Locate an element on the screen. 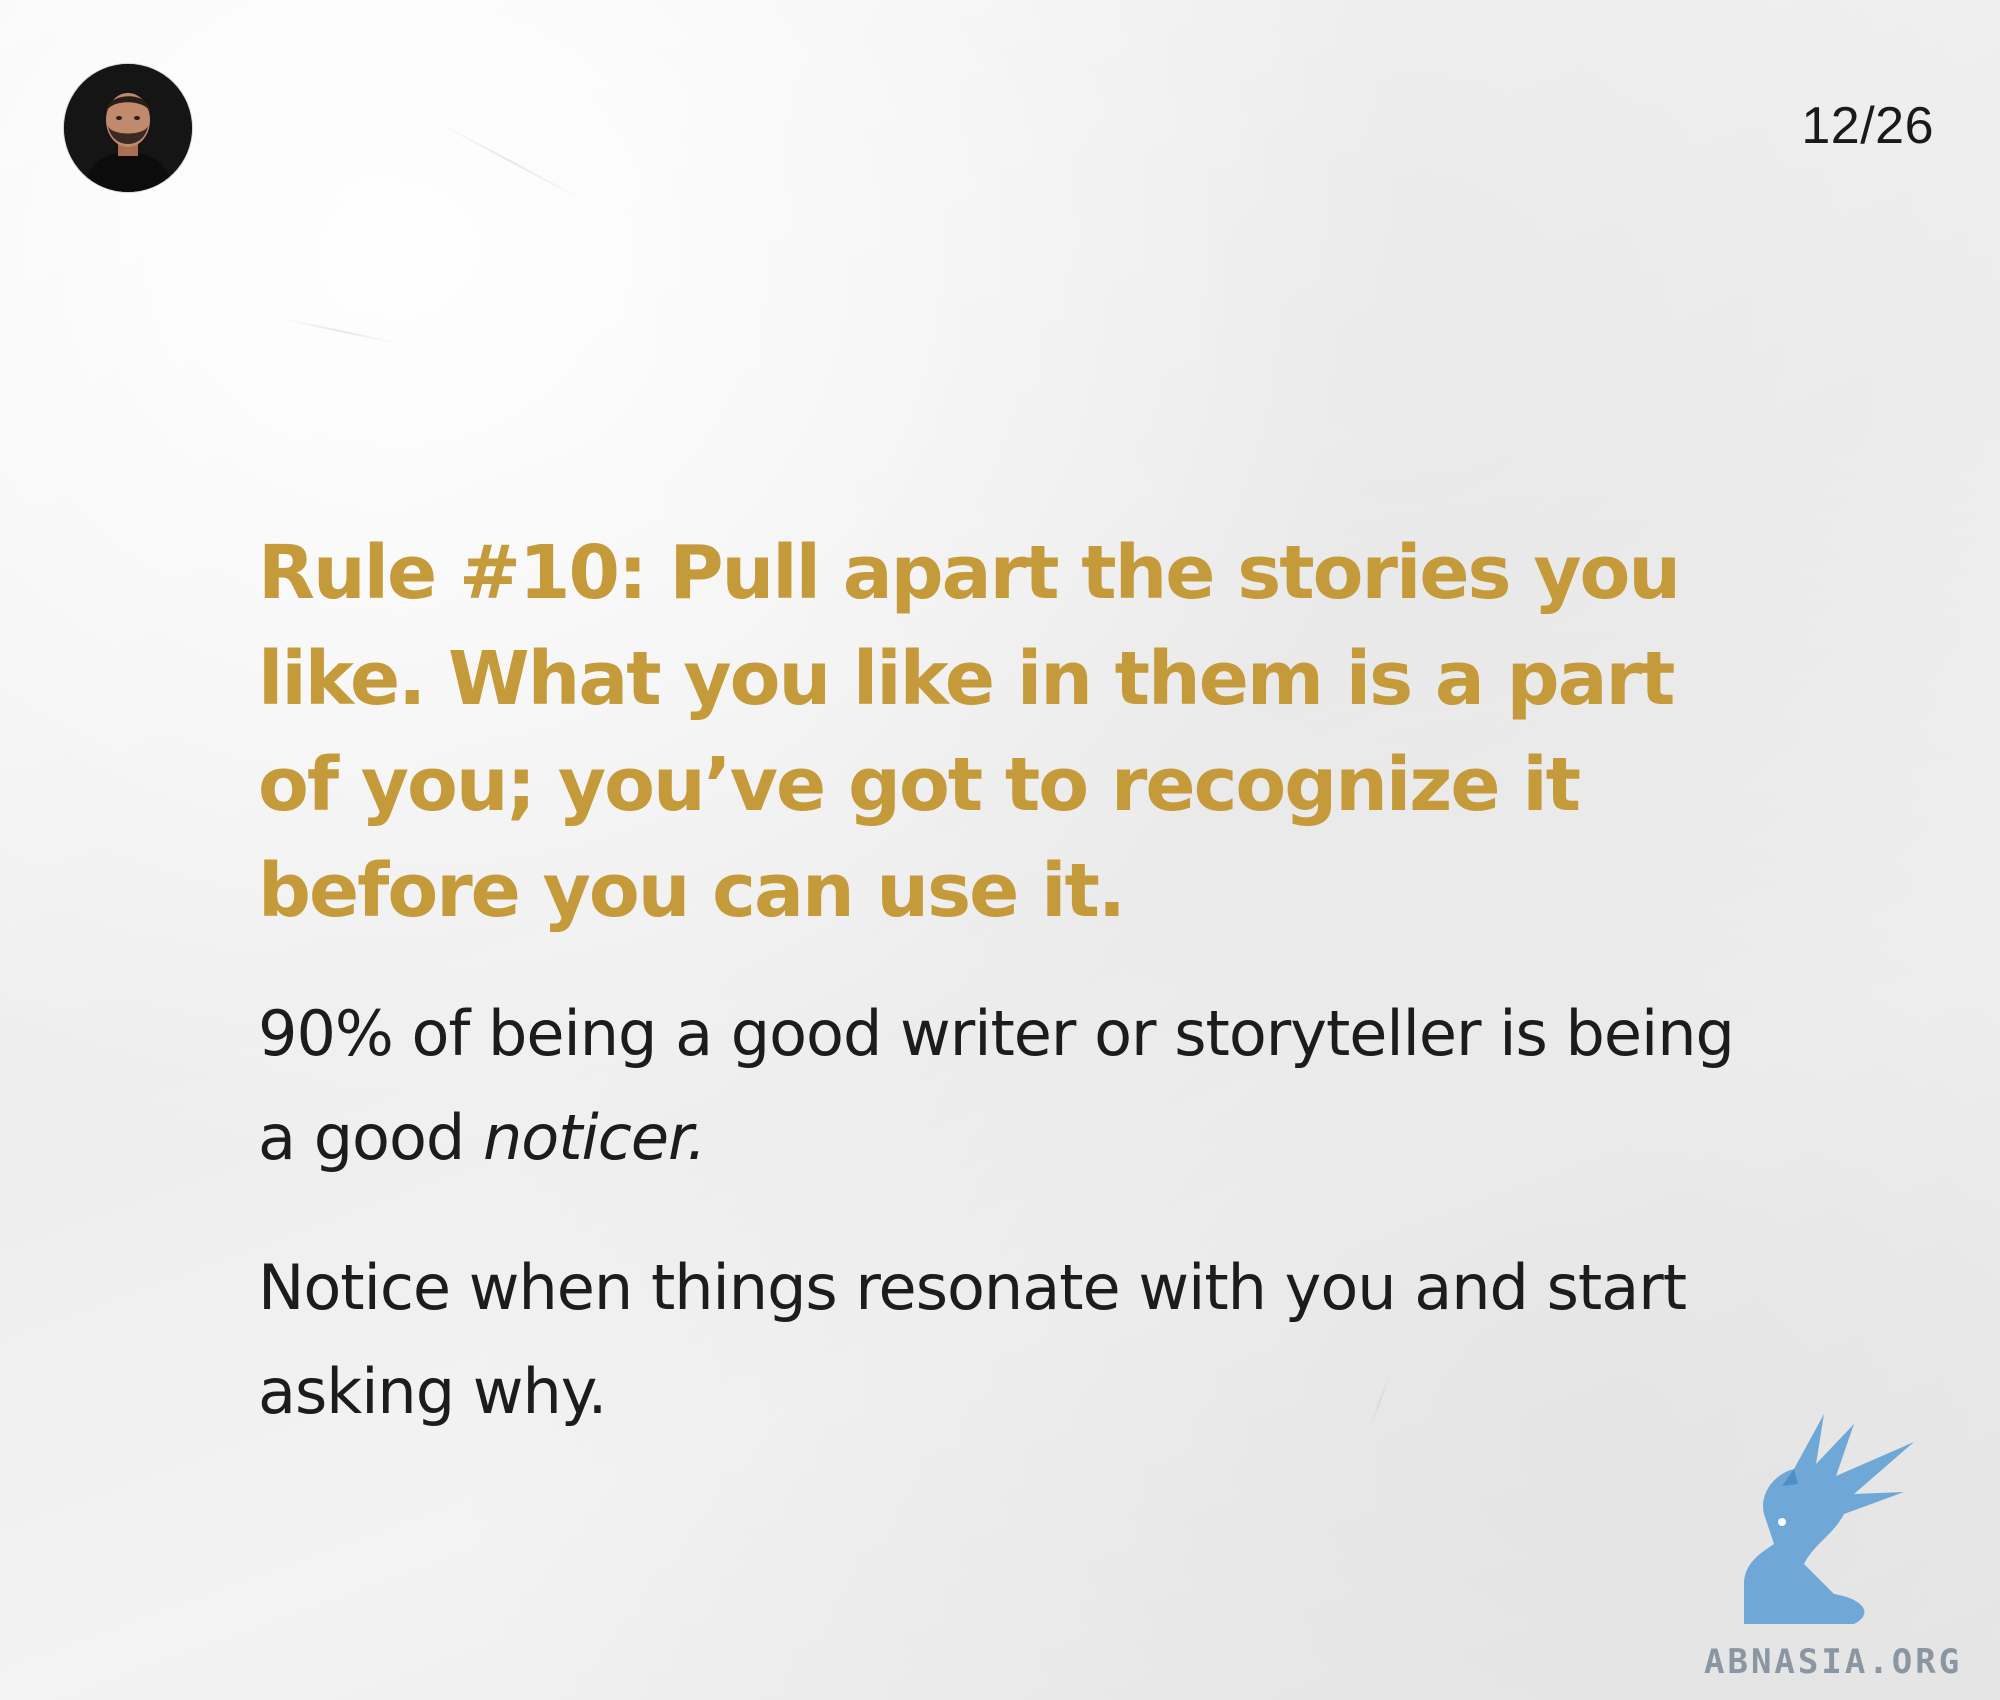 The height and width of the screenshot is (1700, 2000). griffin-logo-icon is located at coordinates (1829, 1519).